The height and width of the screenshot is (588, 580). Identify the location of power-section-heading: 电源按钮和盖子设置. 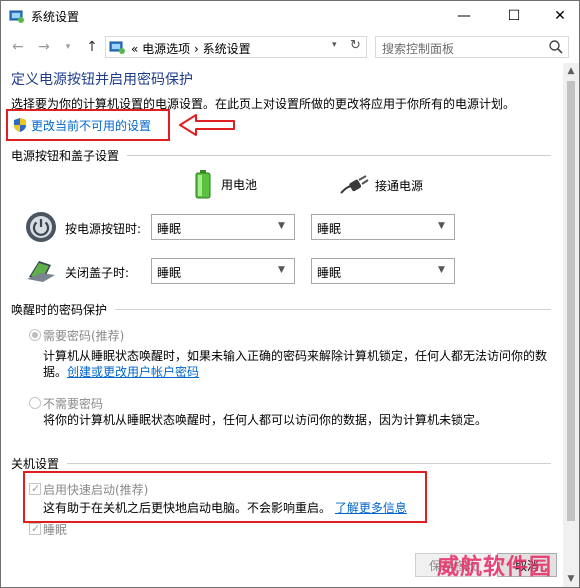
(65, 156).